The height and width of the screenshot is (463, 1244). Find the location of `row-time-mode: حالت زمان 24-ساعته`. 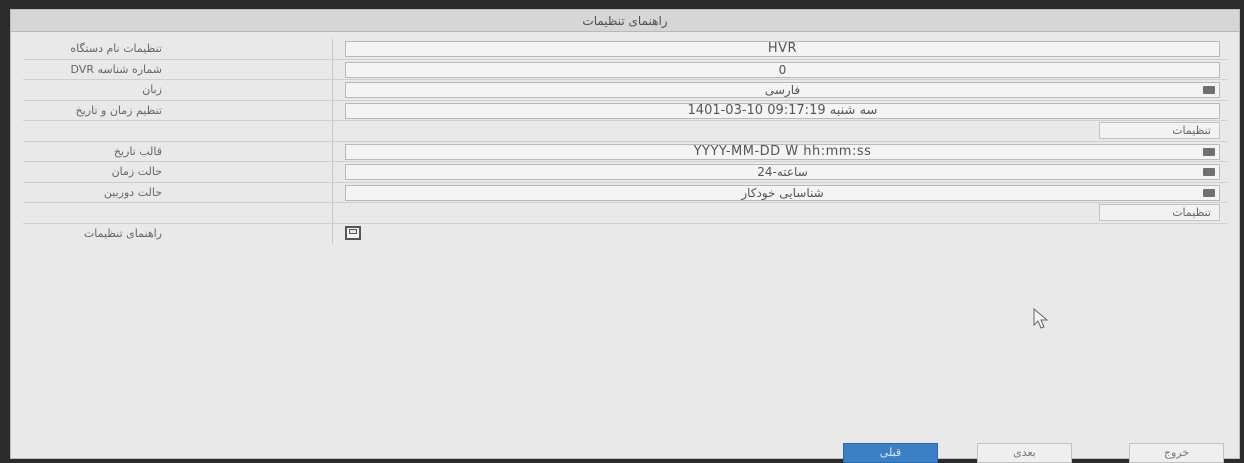

row-time-mode: حالت زمان 24-ساعته is located at coordinates (625, 172).